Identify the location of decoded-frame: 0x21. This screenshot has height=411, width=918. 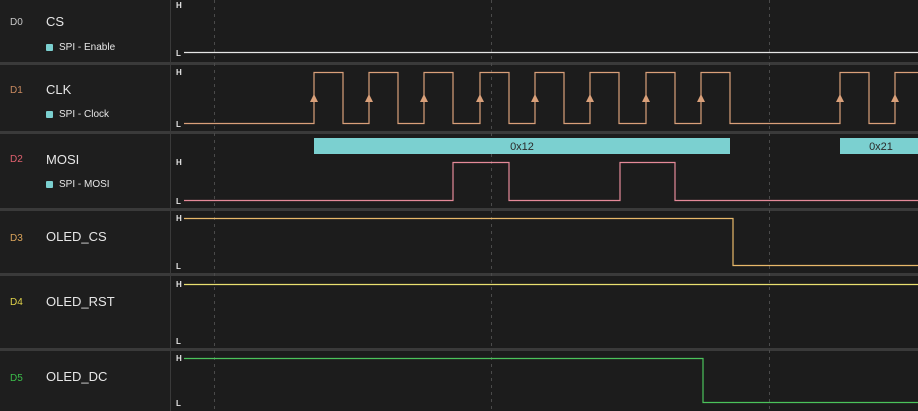
(879, 146).